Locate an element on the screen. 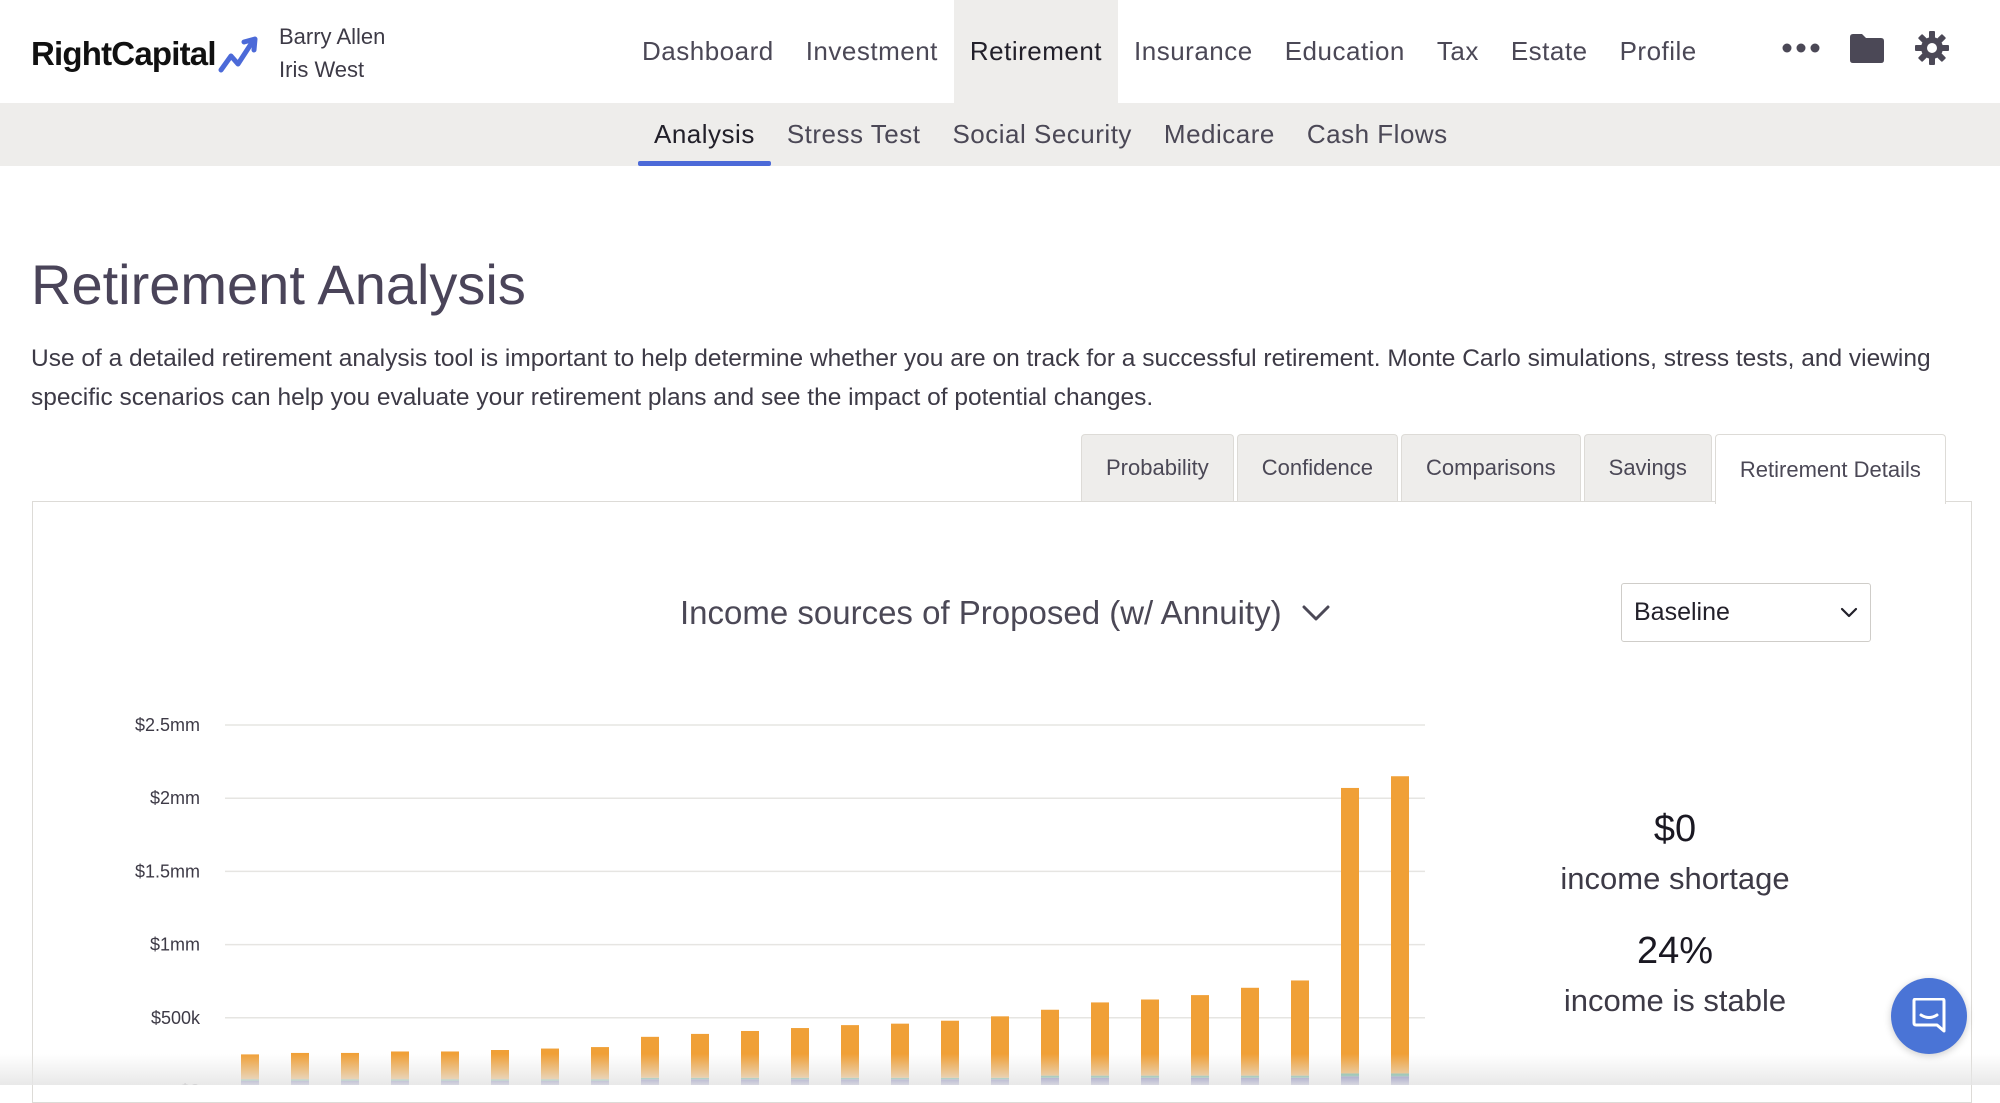  bottom-edge-shadow is located at coordinates (1000, 1069).